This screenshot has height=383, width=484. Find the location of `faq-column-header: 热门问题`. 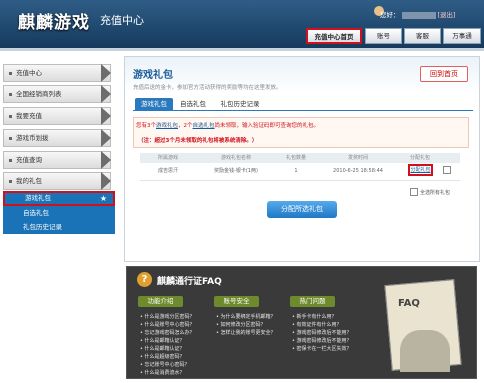

faq-column-header: 热门问题 is located at coordinates (312, 301).